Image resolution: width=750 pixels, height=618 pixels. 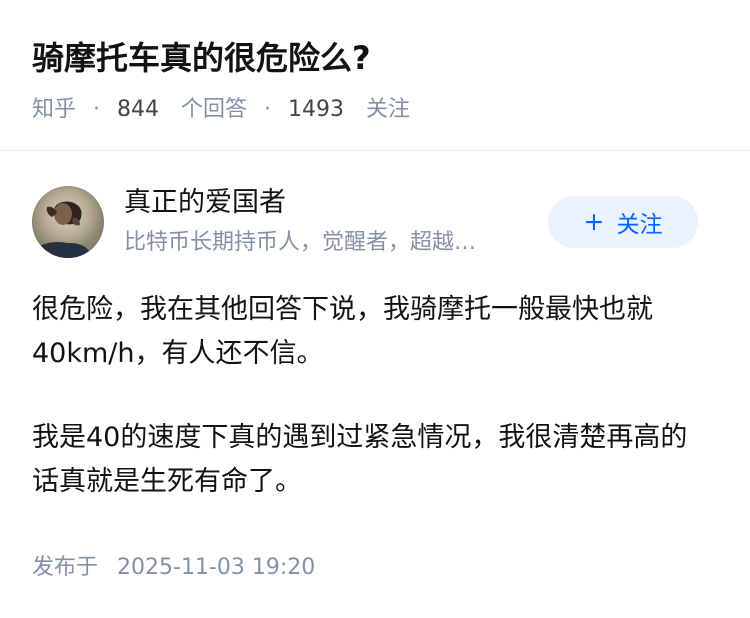 I want to click on plus-icon: +, so click(x=594, y=221).